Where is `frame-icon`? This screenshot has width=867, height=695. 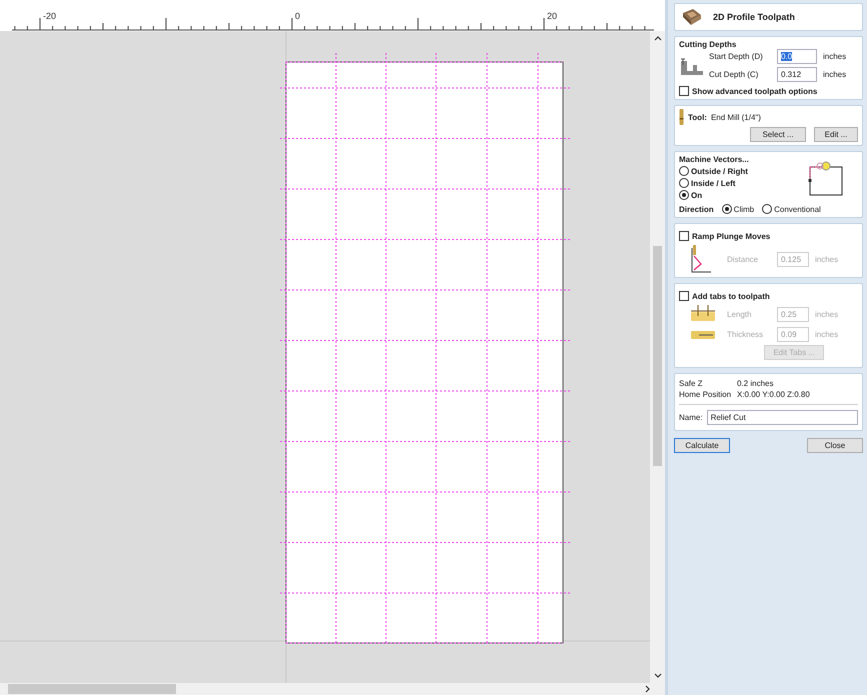
frame-icon is located at coordinates (692, 17).